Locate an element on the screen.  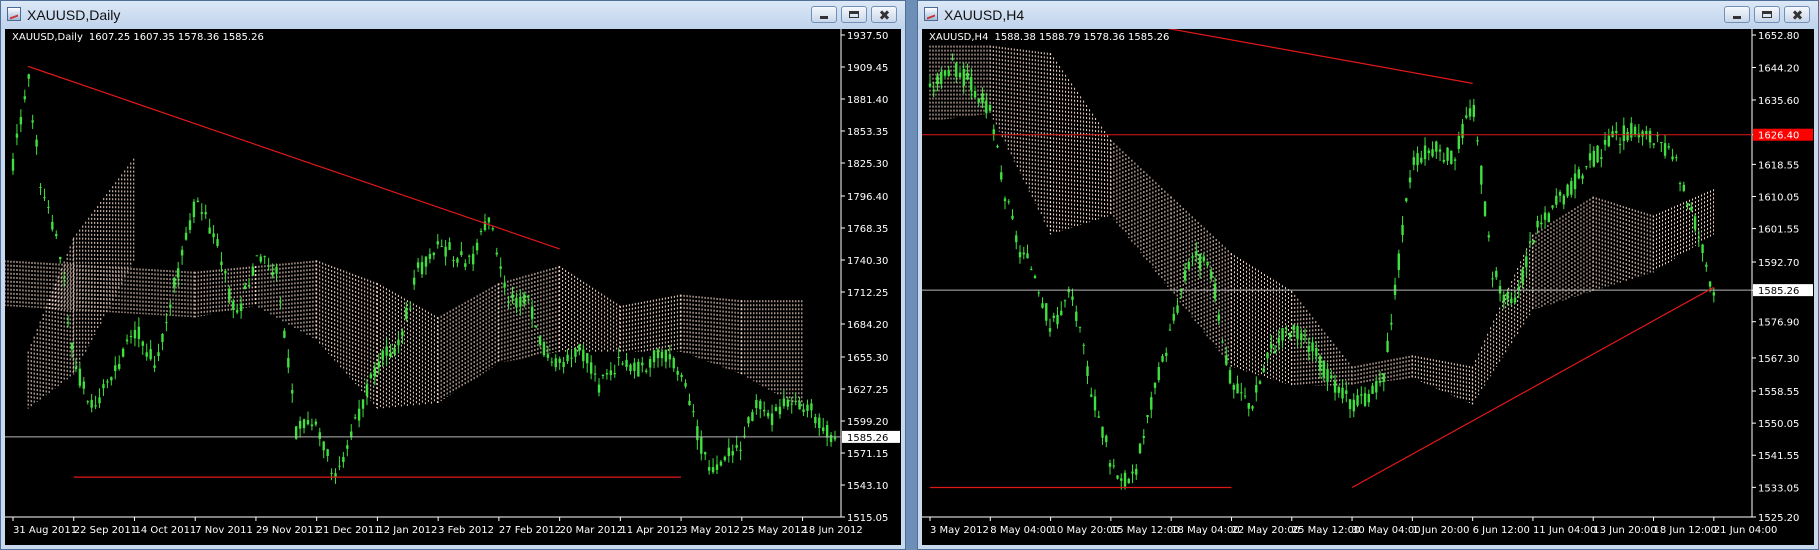
y-tick-label: 1684.20 is located at coordinates (867, 325).